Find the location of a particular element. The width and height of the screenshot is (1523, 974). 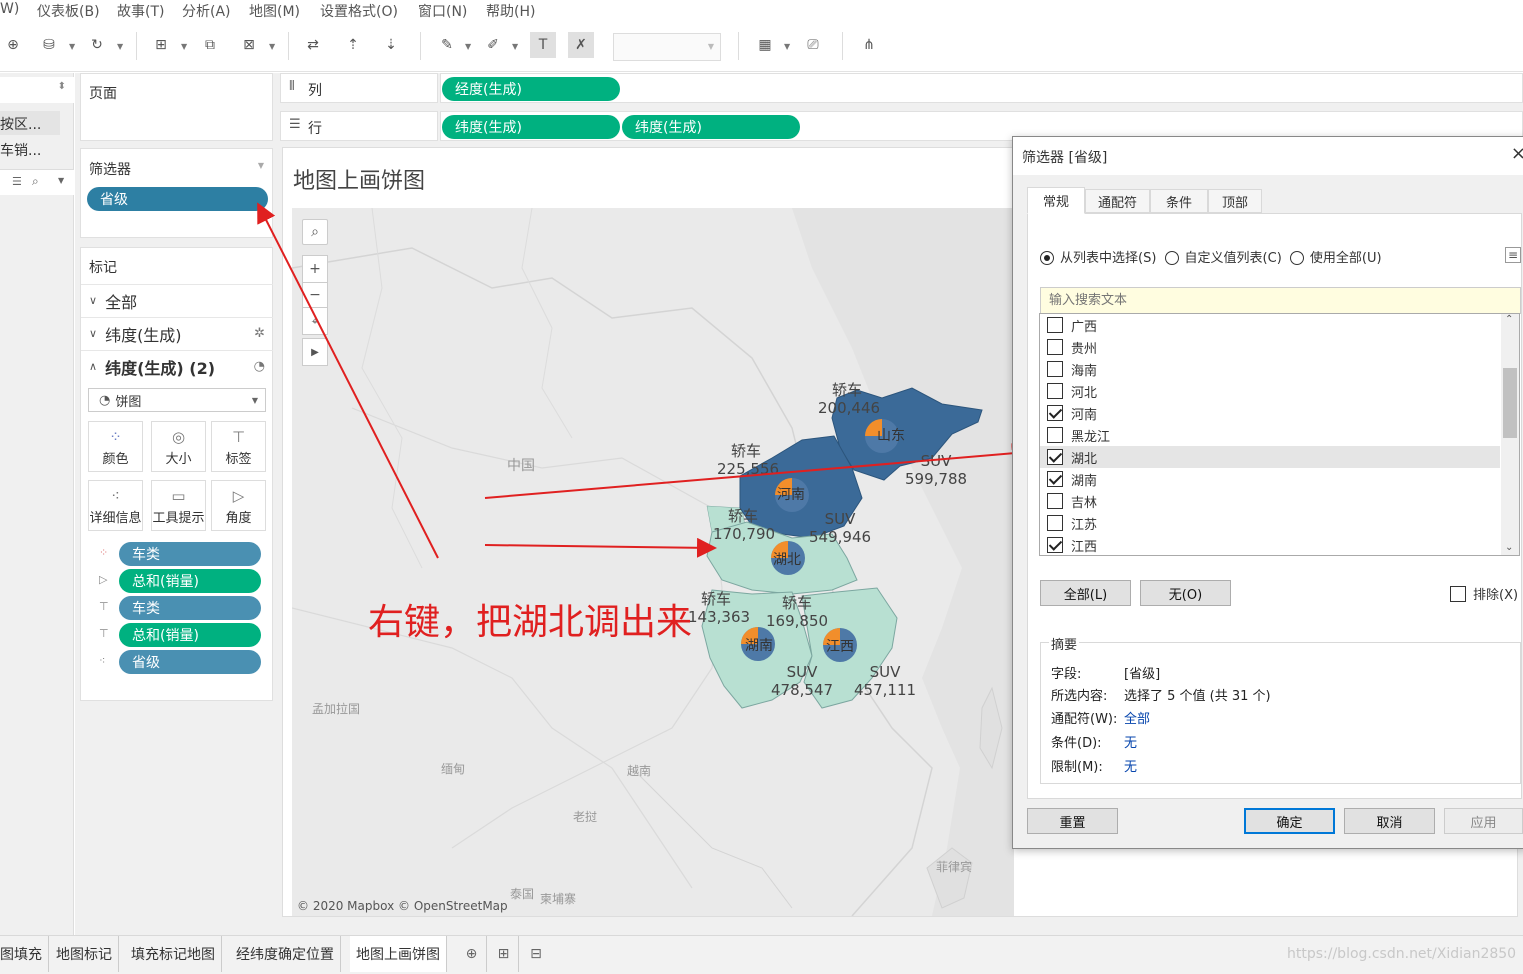

chevron-down-icon: ⌄ is located at coordinates (1509, 547).